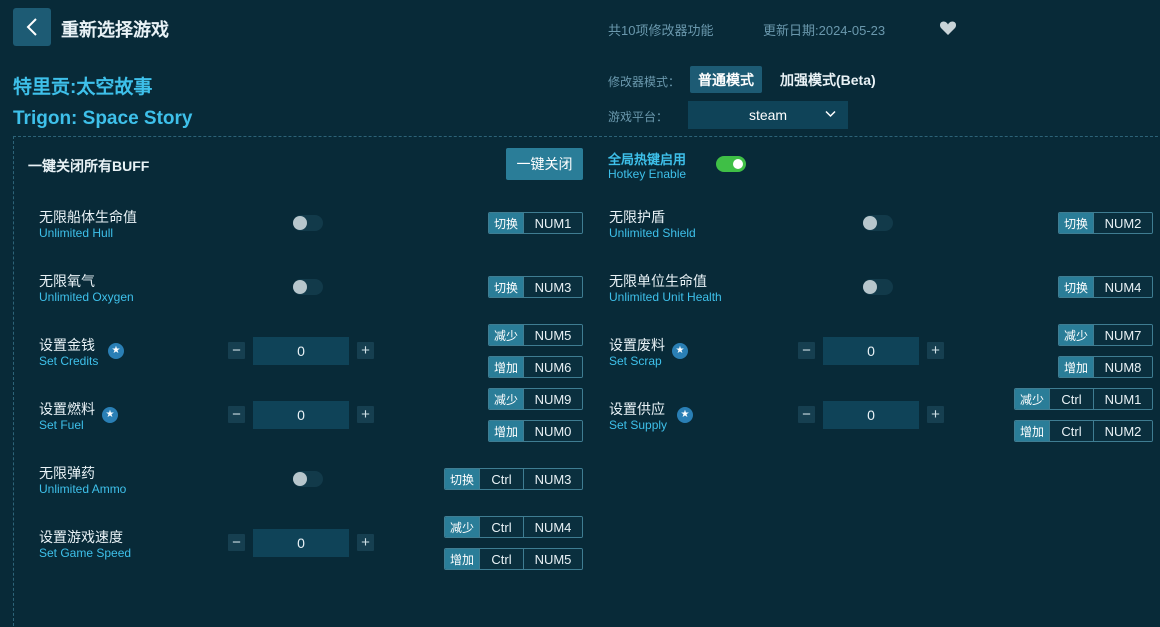 The image size is (1160, 627). What do you see at coordinates (552, 287) in the screenshot?
I see `hotkey-key: NUM3` at bounding box center [552, 287].